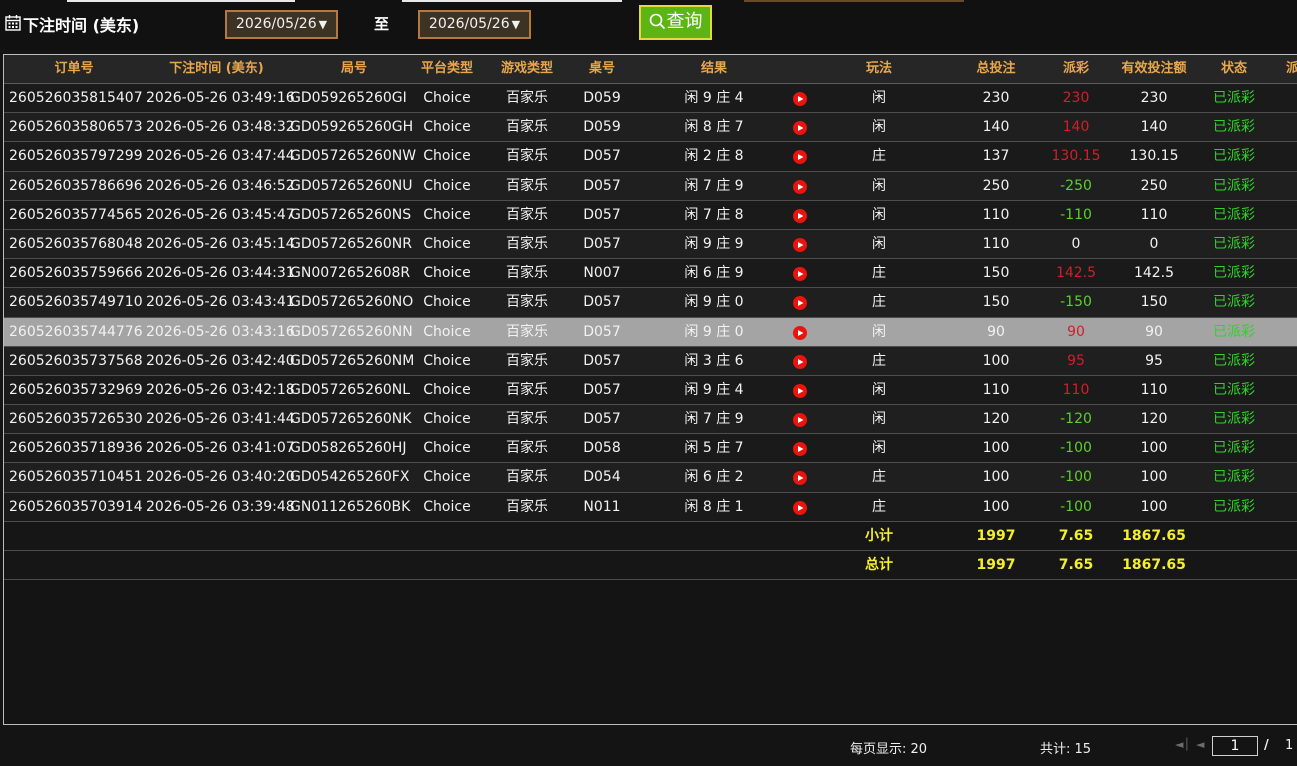 This screenshot has width=1297, height=766. I want to click on subtotal-row-label: 小计, so click(879, 535).